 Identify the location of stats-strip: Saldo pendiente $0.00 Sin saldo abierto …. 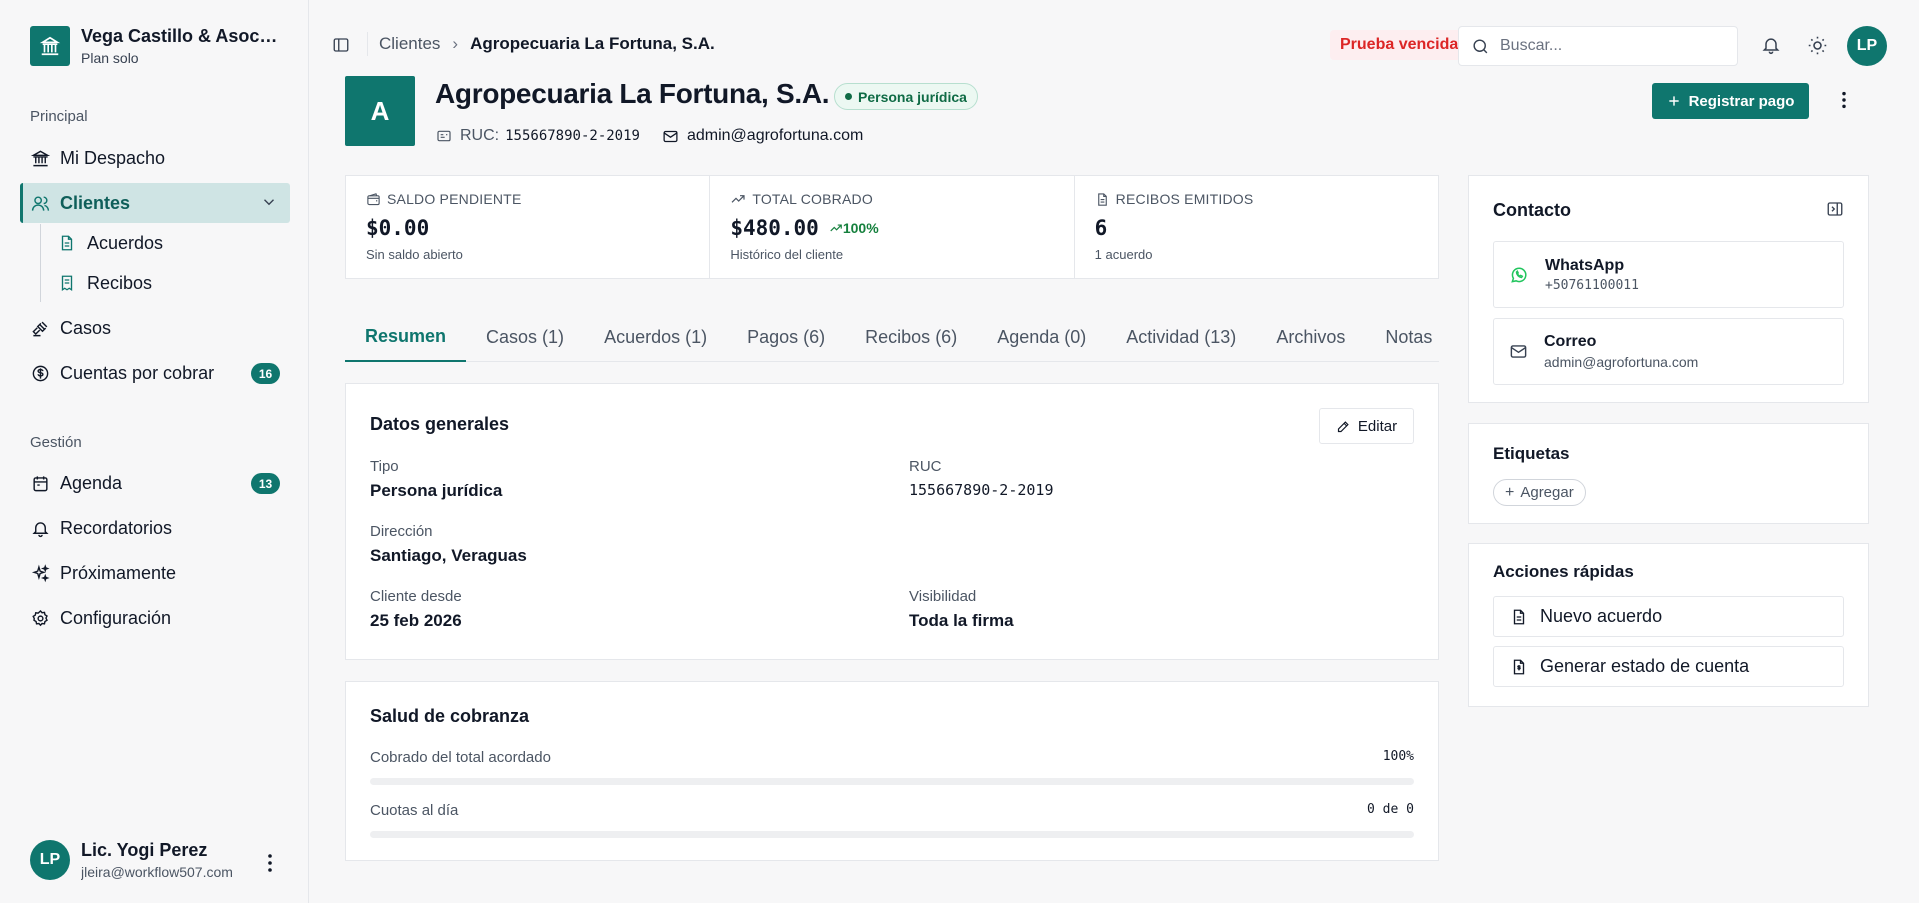
(892, 227).